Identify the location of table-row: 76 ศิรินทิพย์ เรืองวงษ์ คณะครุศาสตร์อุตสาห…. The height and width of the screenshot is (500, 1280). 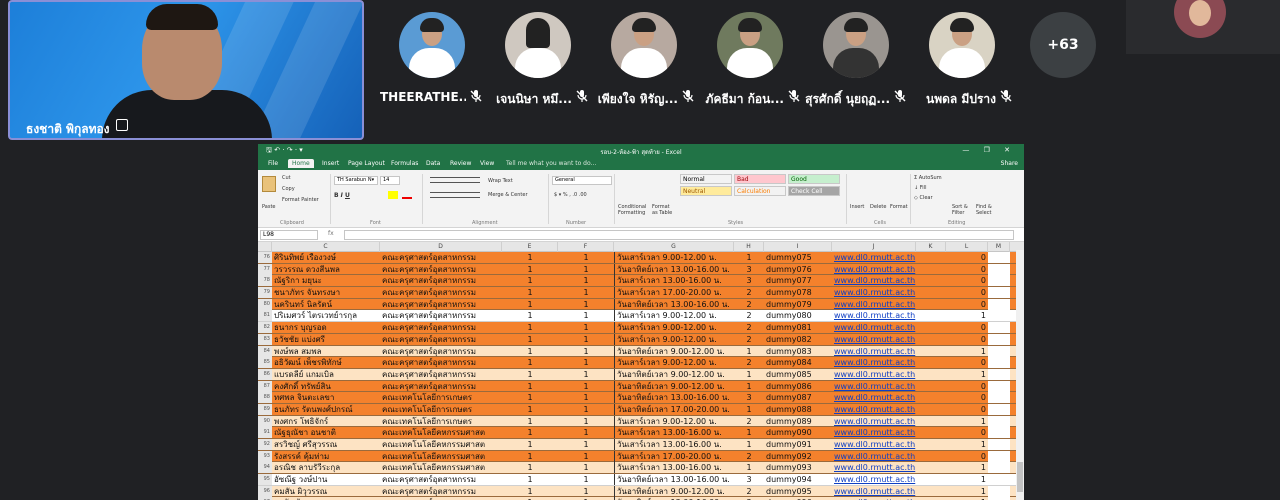
(641, 258).